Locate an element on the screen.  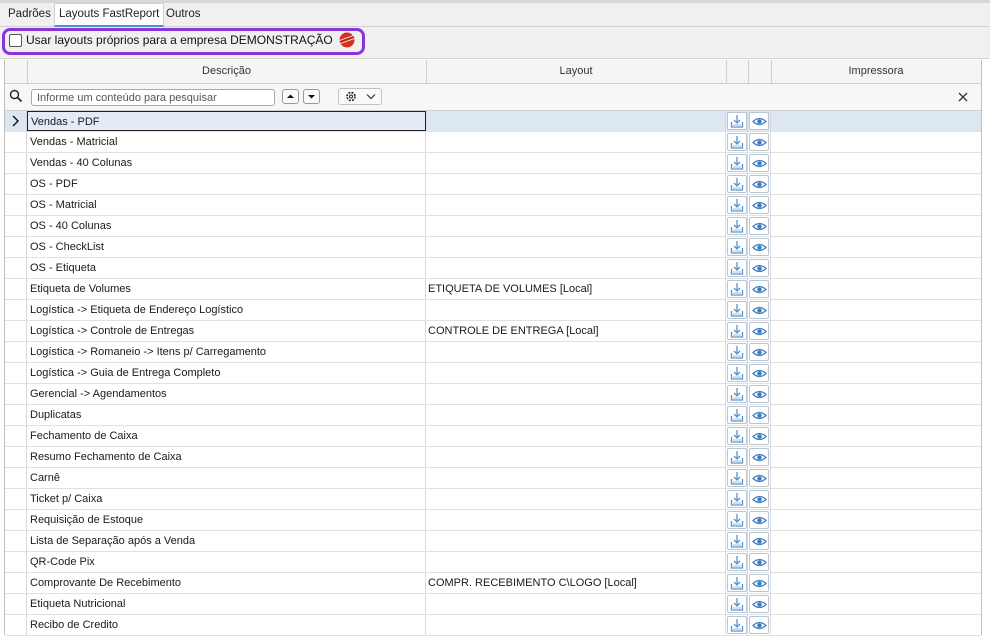
table-row: Fechamento de Caixa is located at coordinates (493, 436).